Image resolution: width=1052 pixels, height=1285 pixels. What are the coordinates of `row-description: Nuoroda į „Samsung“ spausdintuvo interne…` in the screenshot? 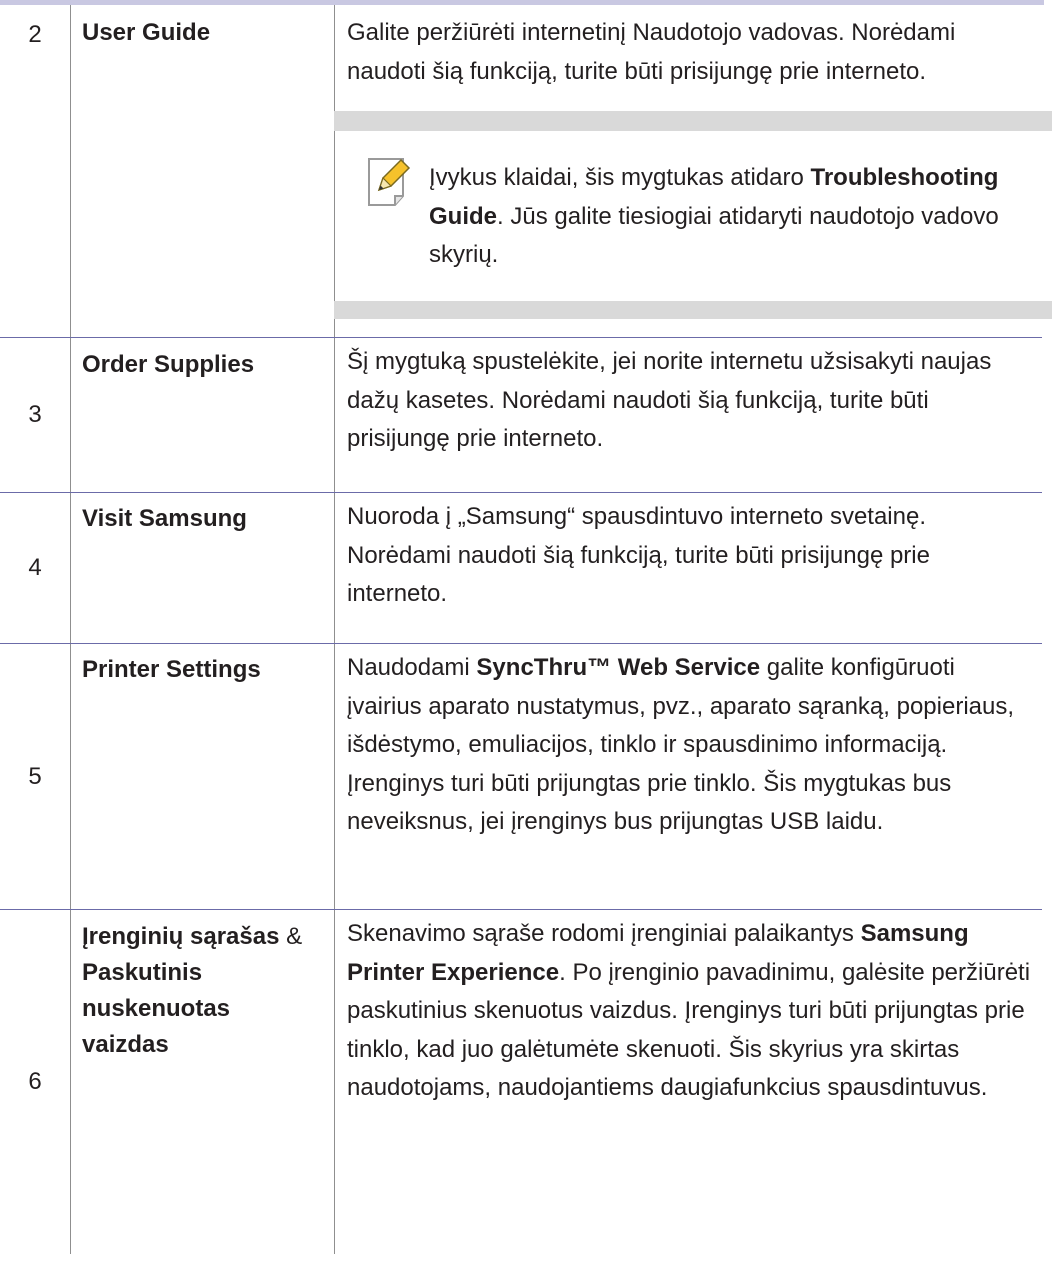 It's located at (688, 568).